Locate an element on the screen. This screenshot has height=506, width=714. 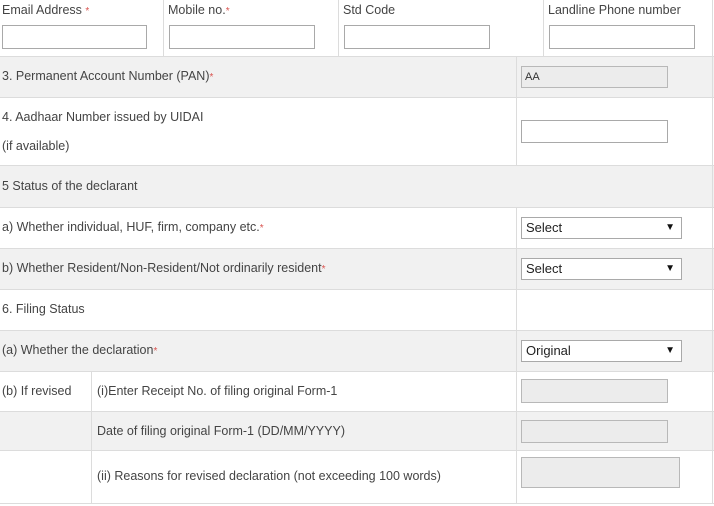
filing-b-label: (b) If revised is located at coordinates (37, 391).